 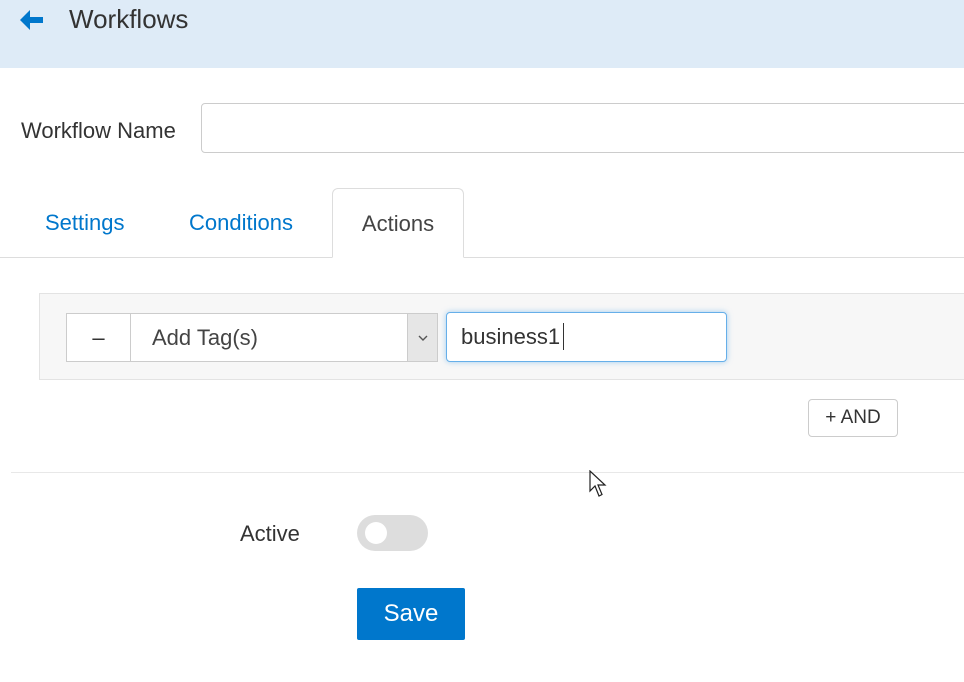 What do you see at coordinates (398, 223) in the screenshot?
I see `tab-actions: Actions` at bounding box center [398, 223].